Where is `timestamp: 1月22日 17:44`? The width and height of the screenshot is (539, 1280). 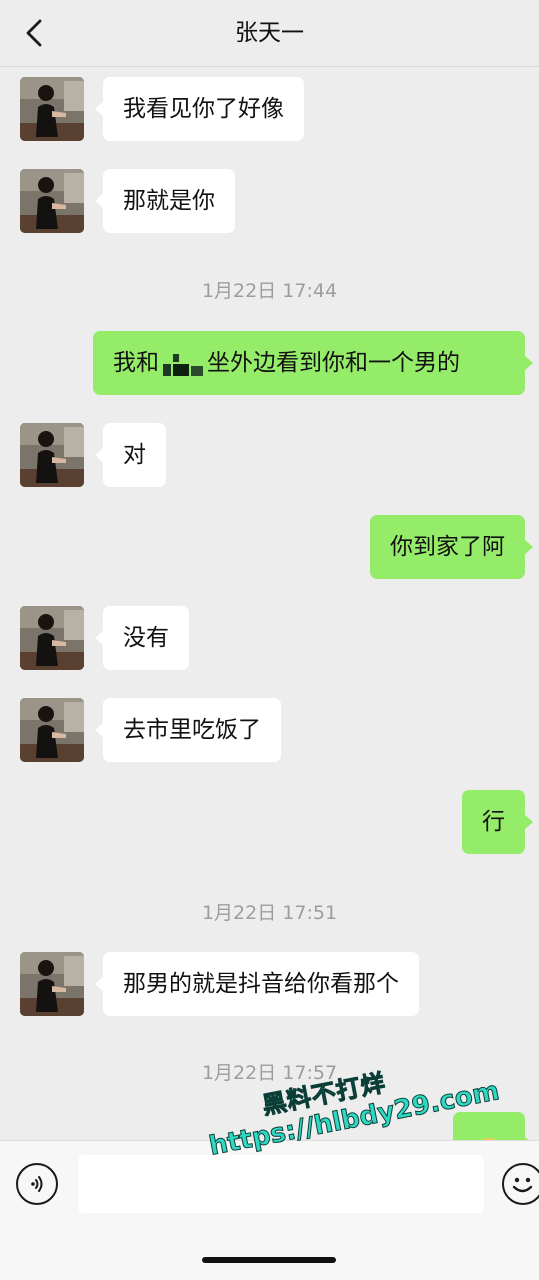
timestamp: 1月22日 17:44 is located at coordinates (269, 291).